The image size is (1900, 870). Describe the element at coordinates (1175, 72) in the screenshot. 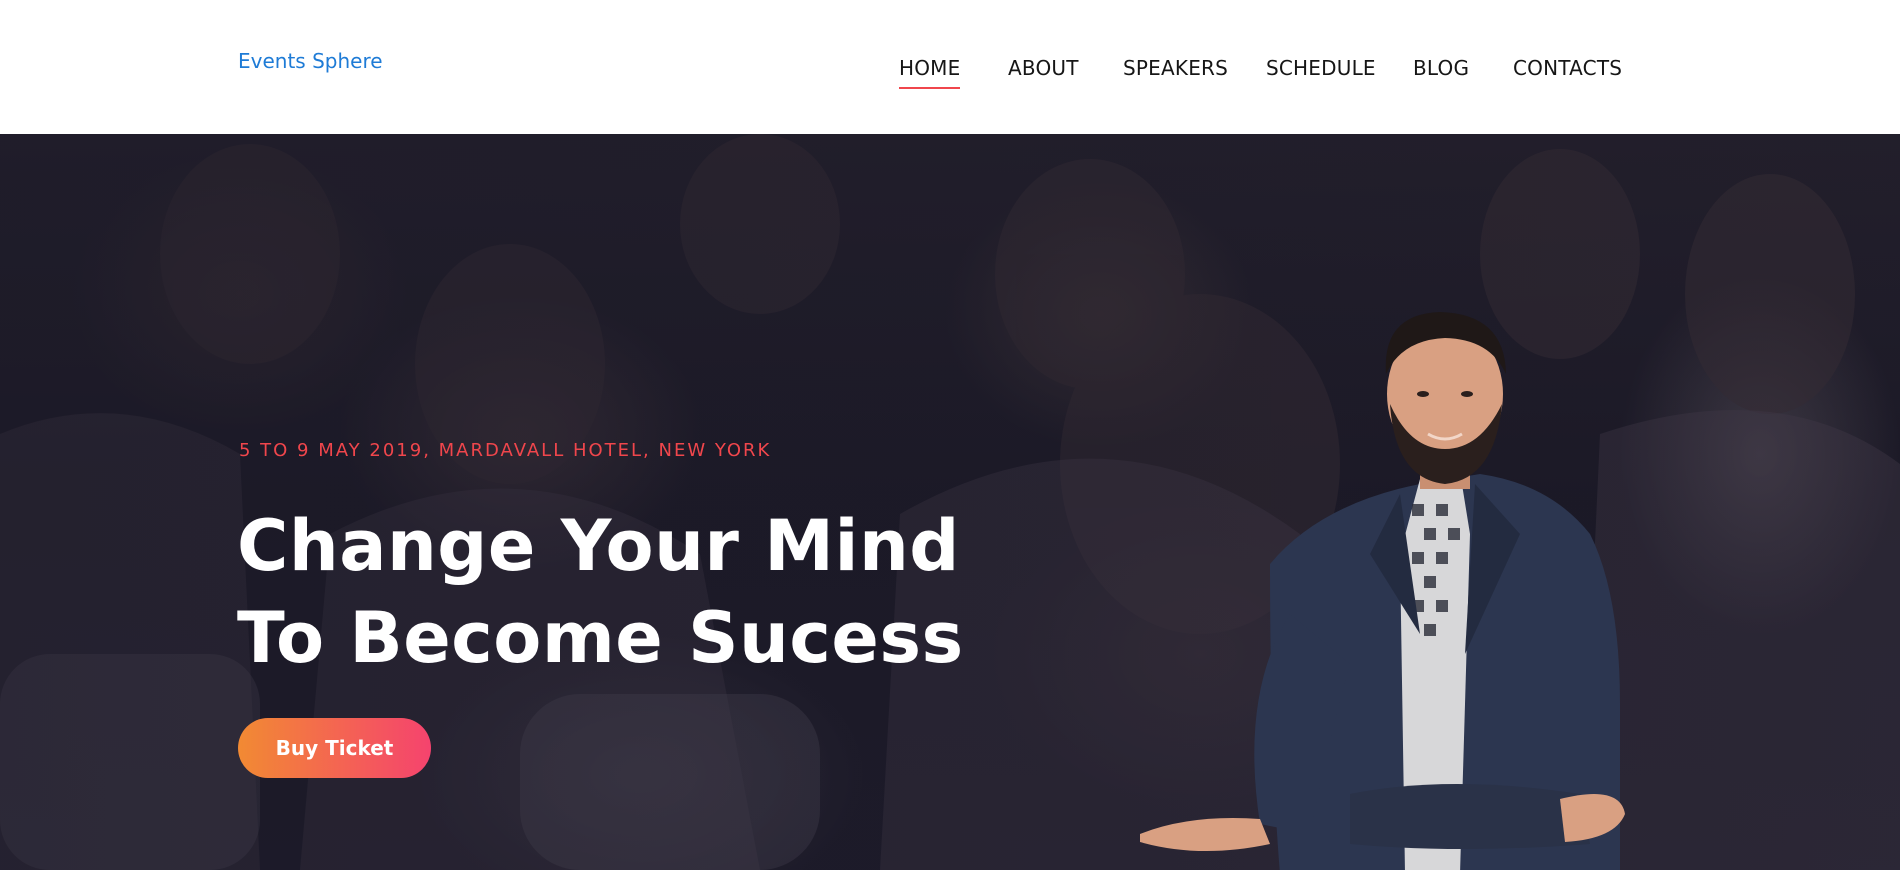

I see `nav-item-speakers: SPEAKERS` at that location.